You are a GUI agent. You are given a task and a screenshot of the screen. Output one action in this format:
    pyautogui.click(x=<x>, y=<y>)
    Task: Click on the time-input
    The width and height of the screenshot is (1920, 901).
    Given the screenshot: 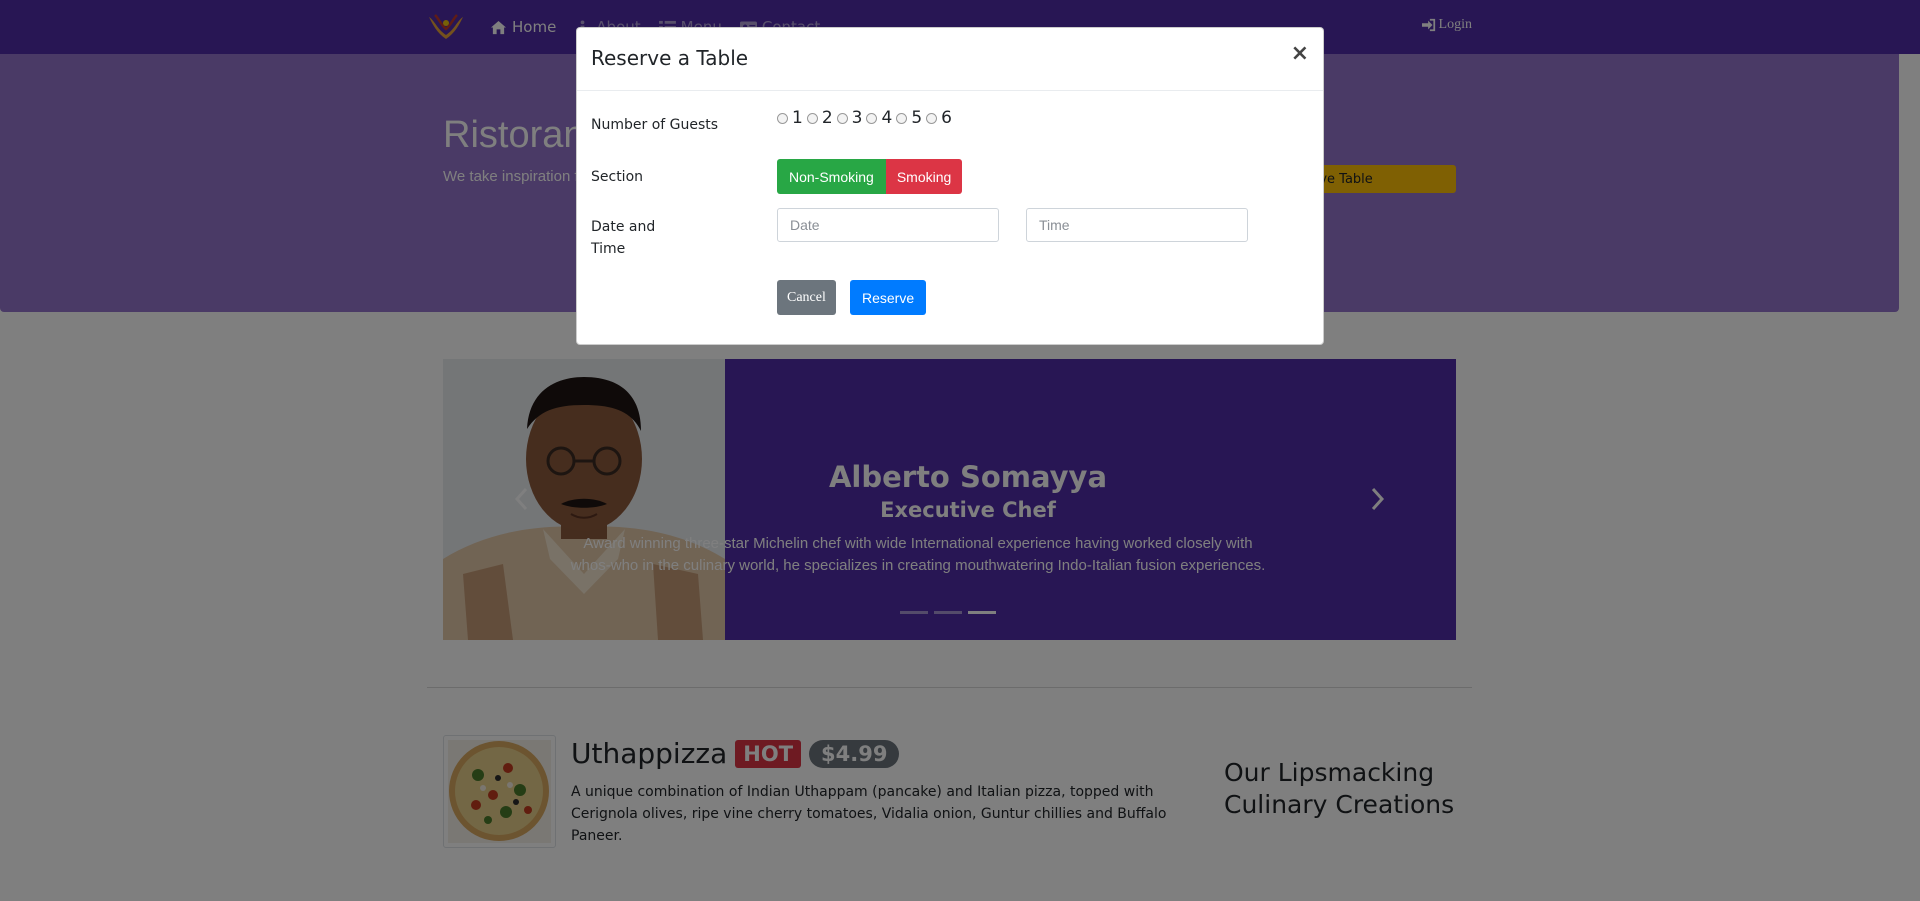 What is the action you would take?
    pyautogui.click(x=1137, y=225)
    